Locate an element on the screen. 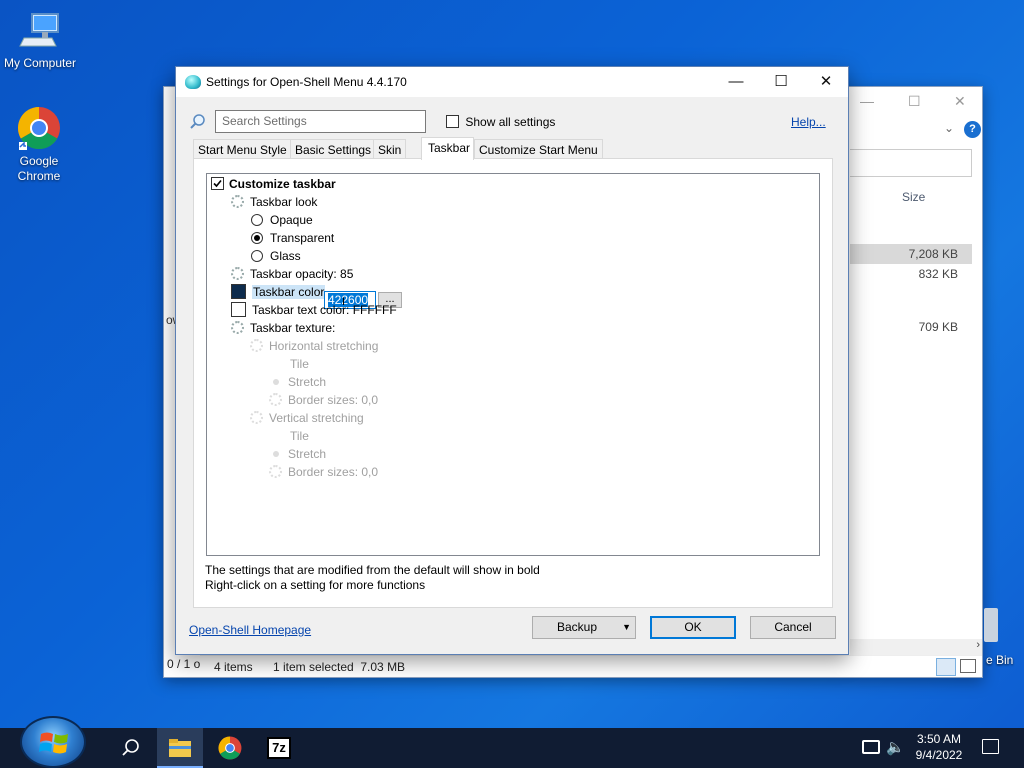 The height and width of the screenshot is (768, 1024). taskbar-7zip: 7z is located at coordinates (279, 748).